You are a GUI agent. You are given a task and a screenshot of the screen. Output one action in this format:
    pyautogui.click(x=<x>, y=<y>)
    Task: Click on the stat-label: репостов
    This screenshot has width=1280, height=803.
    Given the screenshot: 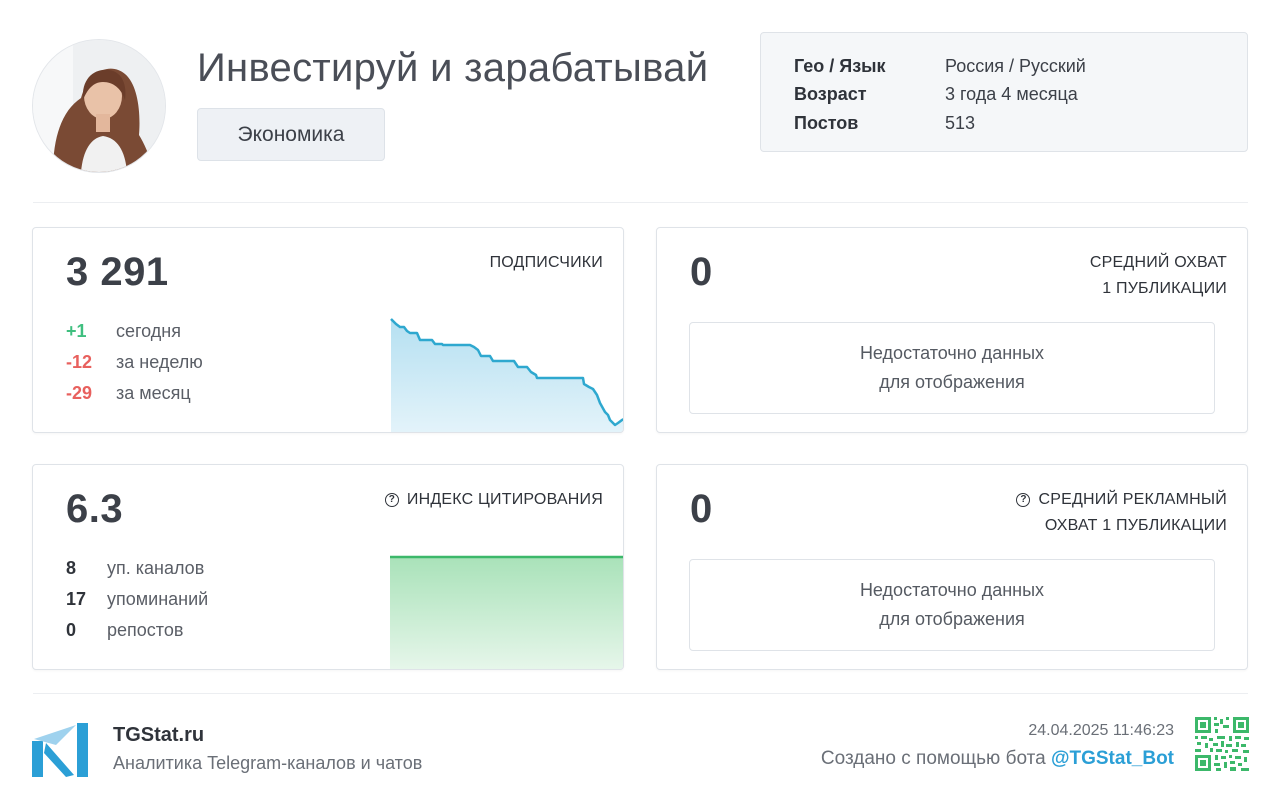 What is the action you would take?
    pyautogui.click(x=145, y=630)
    